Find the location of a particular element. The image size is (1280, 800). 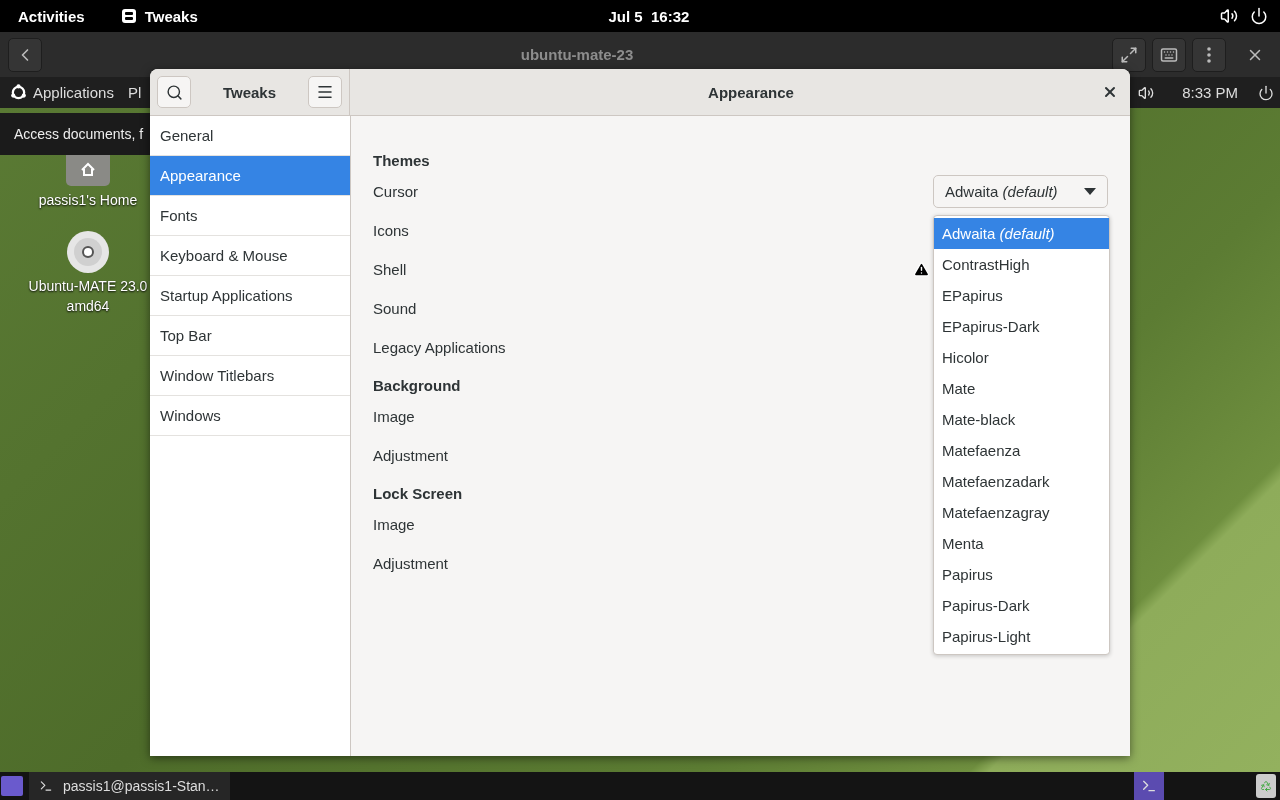

menu-item: Adwaita (default) is located at coordinates (1021, 233).